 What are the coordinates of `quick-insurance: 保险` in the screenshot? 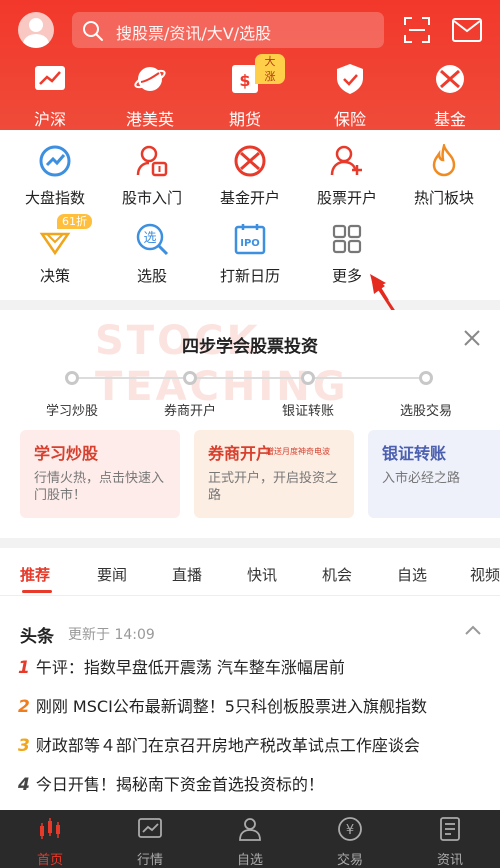 It's located at (350, 95).